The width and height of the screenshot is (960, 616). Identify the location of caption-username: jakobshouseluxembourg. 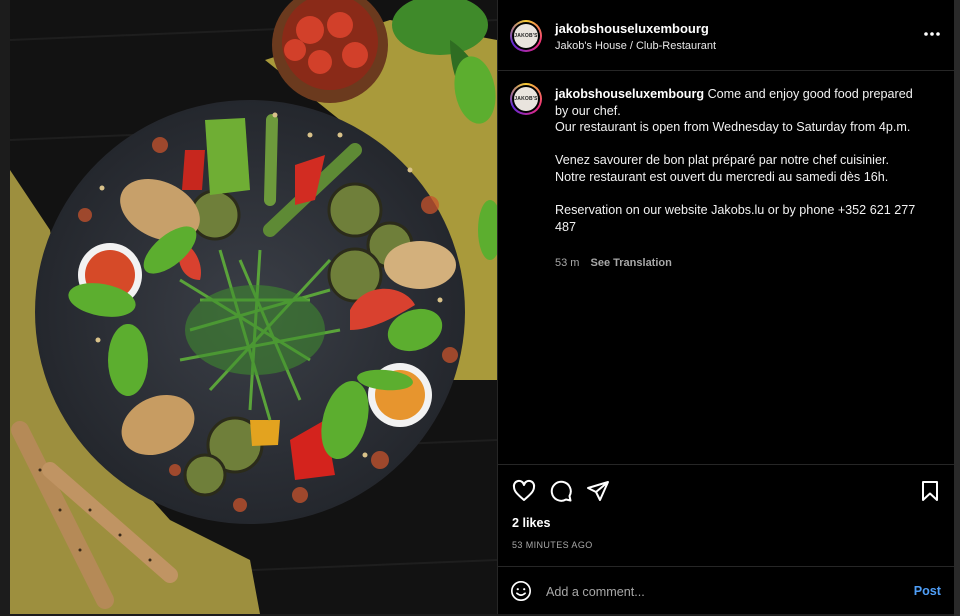
(629, 94).